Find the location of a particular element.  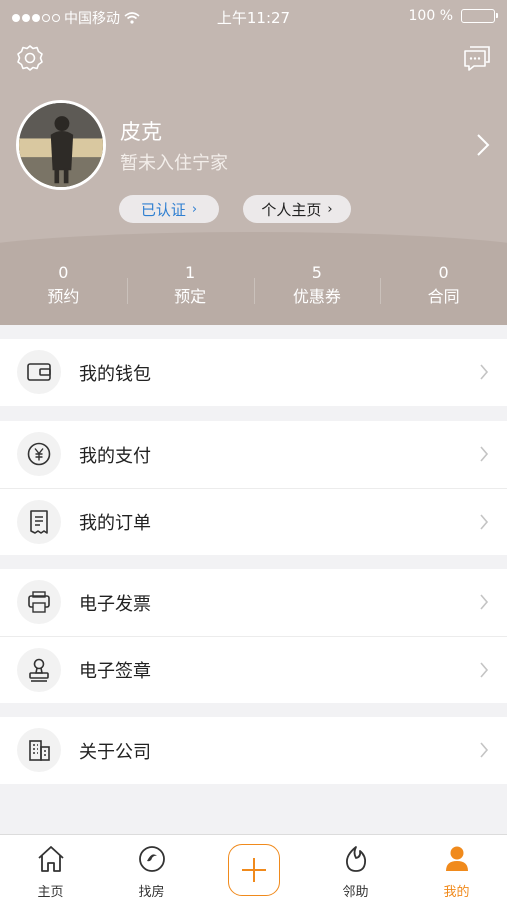

menu-item-wallet: 我的钱包 is located at coordinates (253, 372).